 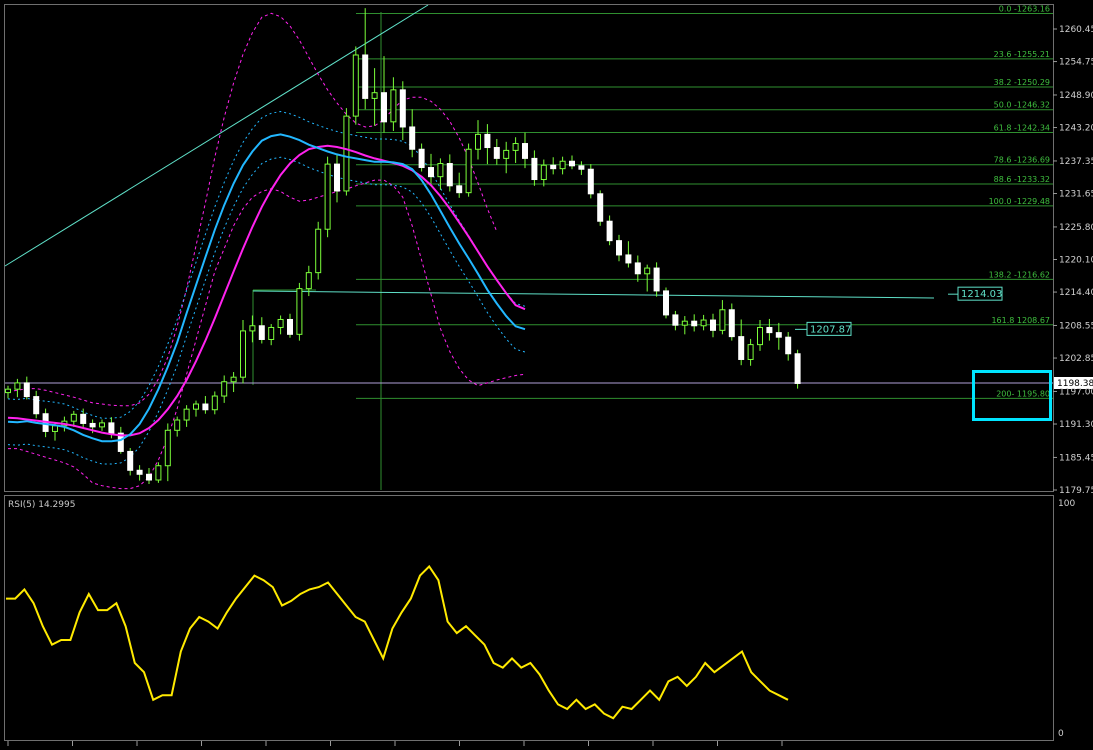 I want to click on fibo-level-label: 50.0 -1246.32, so click(x=1022, y=105).